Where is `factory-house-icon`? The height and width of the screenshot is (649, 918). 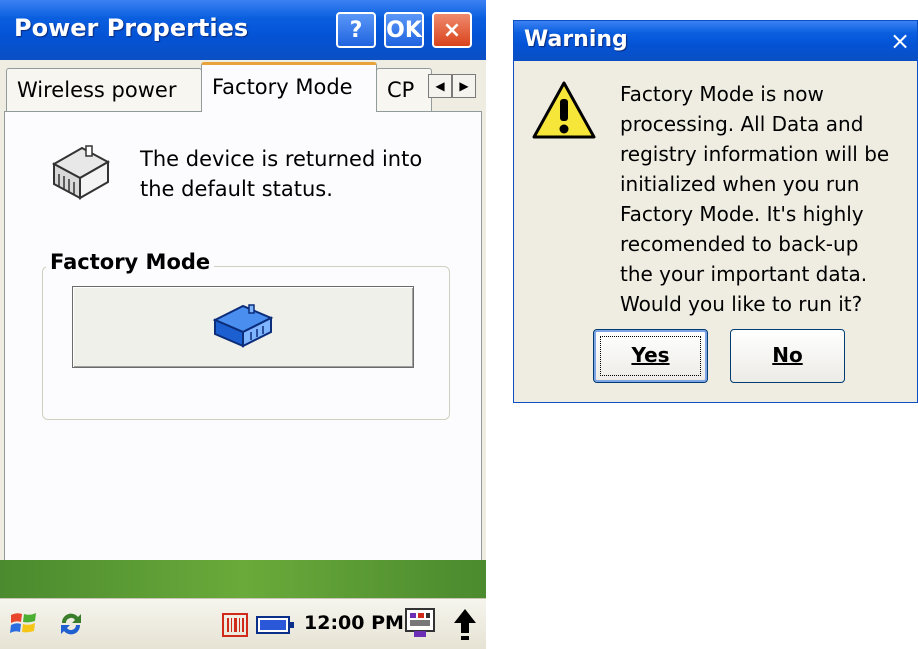 factory-house-icon is located at coordinates (80, 173).